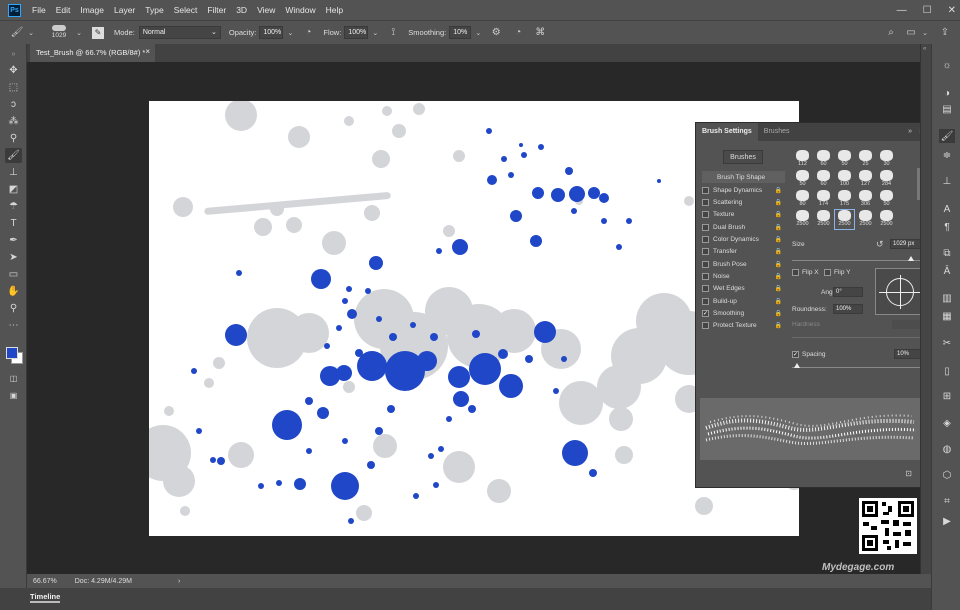 This screenshot has width=960, height=610. I want to click on collapsed-panel-strip: «, so click(925, 316).